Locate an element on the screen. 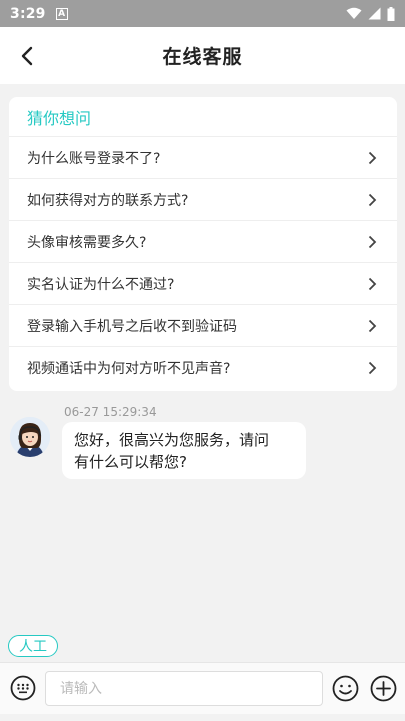 The width and height of the screenshot is (405, 721). faq-item: 如何获得对方的联系方式? is located at coordinates (203, 200).